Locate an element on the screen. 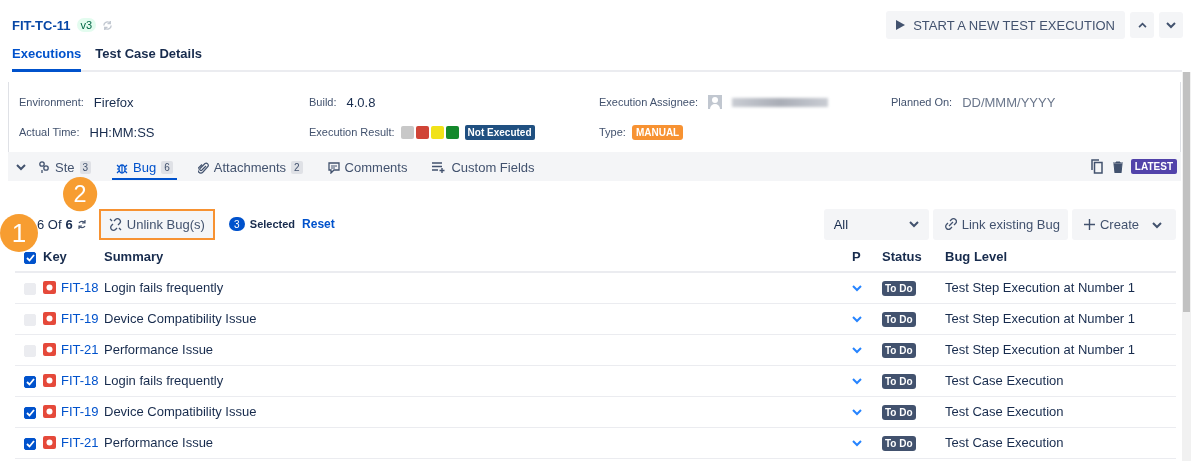 The image size is (1191, 461). plus-icon is located at coordinates (1089, 224).